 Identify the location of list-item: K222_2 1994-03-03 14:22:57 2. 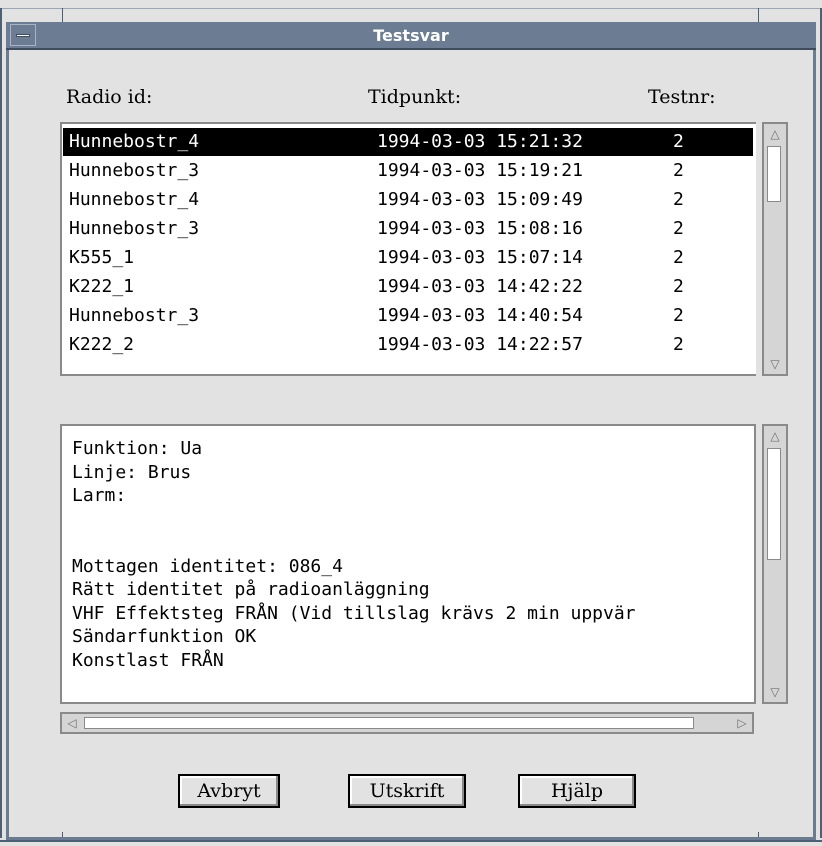
(408, 345).